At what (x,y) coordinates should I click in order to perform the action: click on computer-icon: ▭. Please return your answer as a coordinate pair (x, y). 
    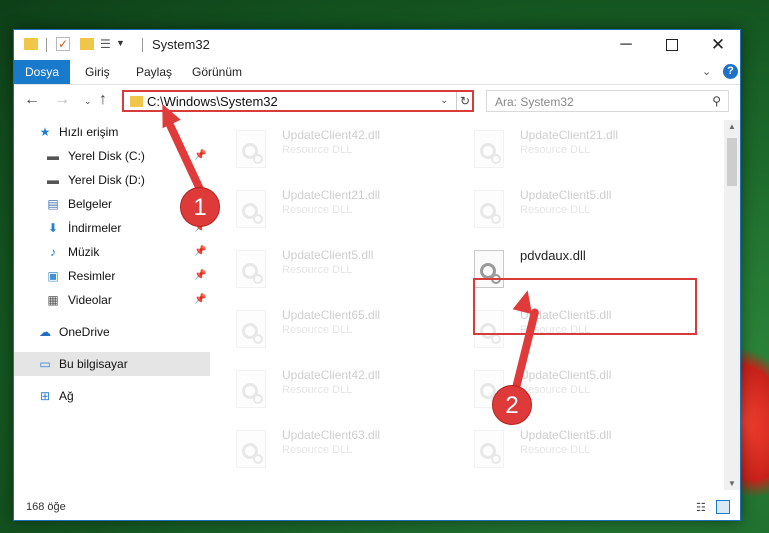
    Looking at the image, I should click on (45, 364).